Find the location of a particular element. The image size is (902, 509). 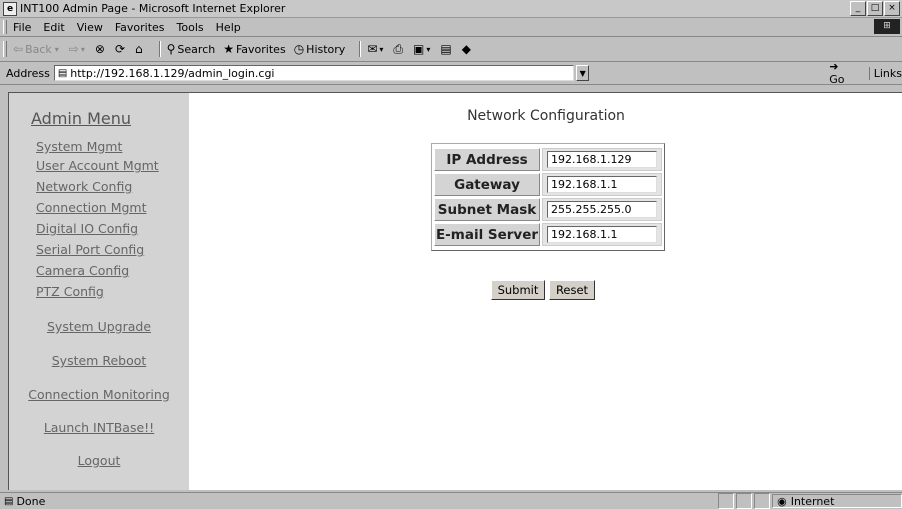

home-icon: ⌂ is located at coordinates (139, 49).